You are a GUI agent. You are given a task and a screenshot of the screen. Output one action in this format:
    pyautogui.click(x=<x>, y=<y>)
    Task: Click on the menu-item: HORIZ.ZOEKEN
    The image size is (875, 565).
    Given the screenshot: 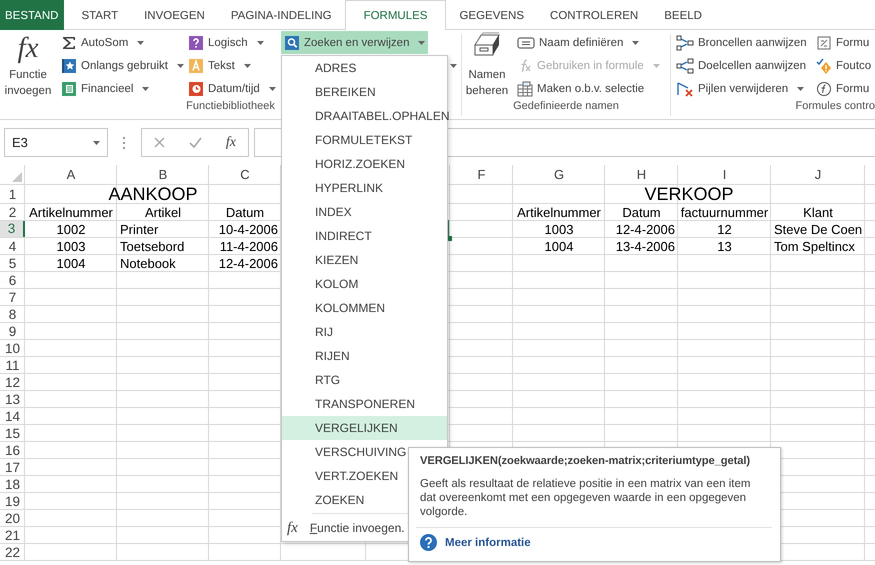 What is the action you would take?
    pyautogui.click(x=364, y=164)
    